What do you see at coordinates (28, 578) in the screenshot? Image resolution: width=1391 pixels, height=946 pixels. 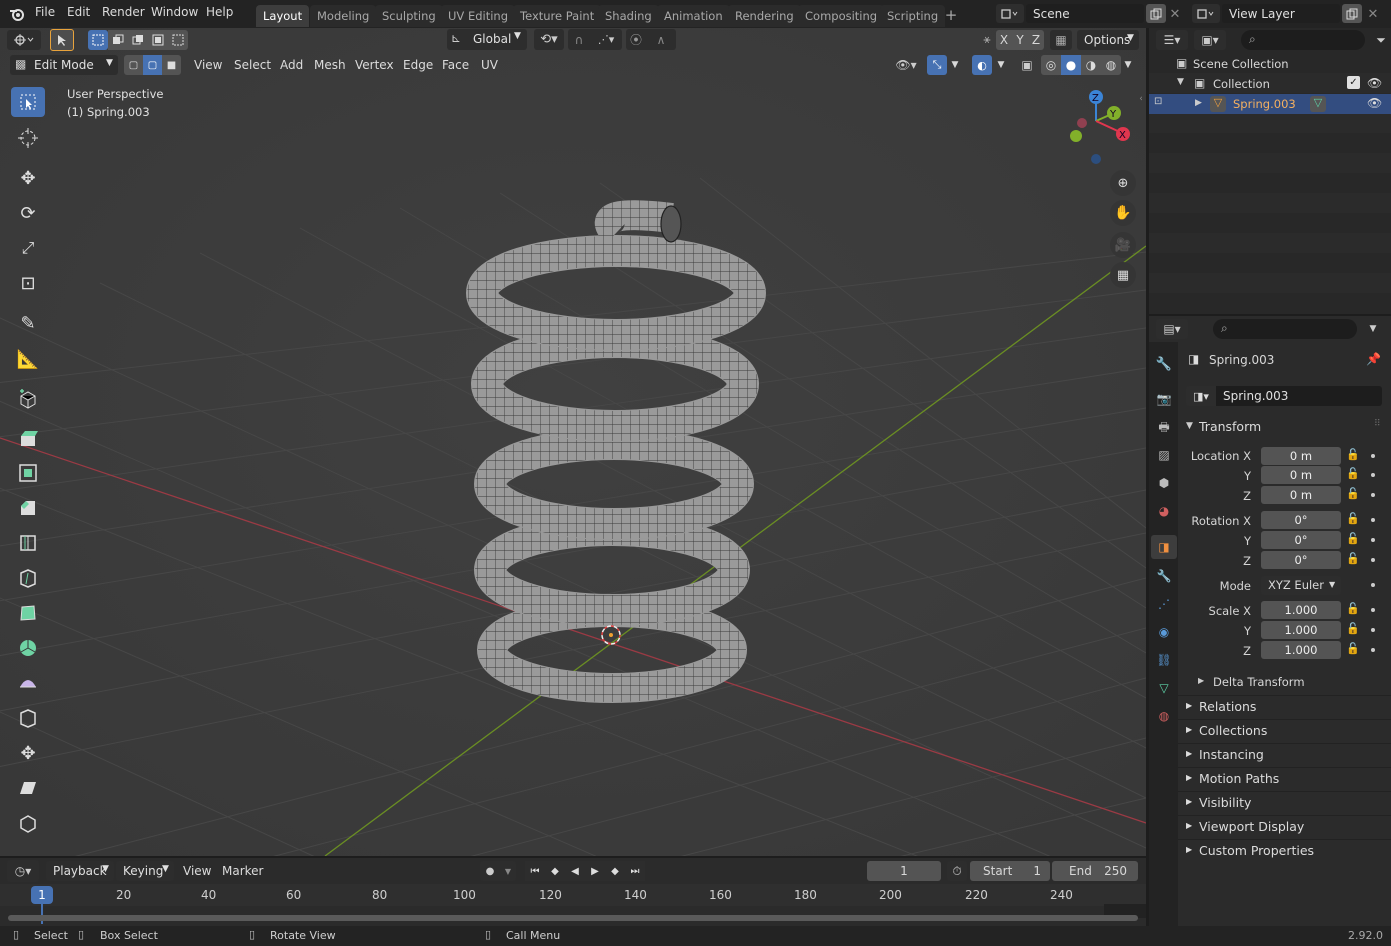 I see `knife-tool-icon` at bounding box center [28, 578].